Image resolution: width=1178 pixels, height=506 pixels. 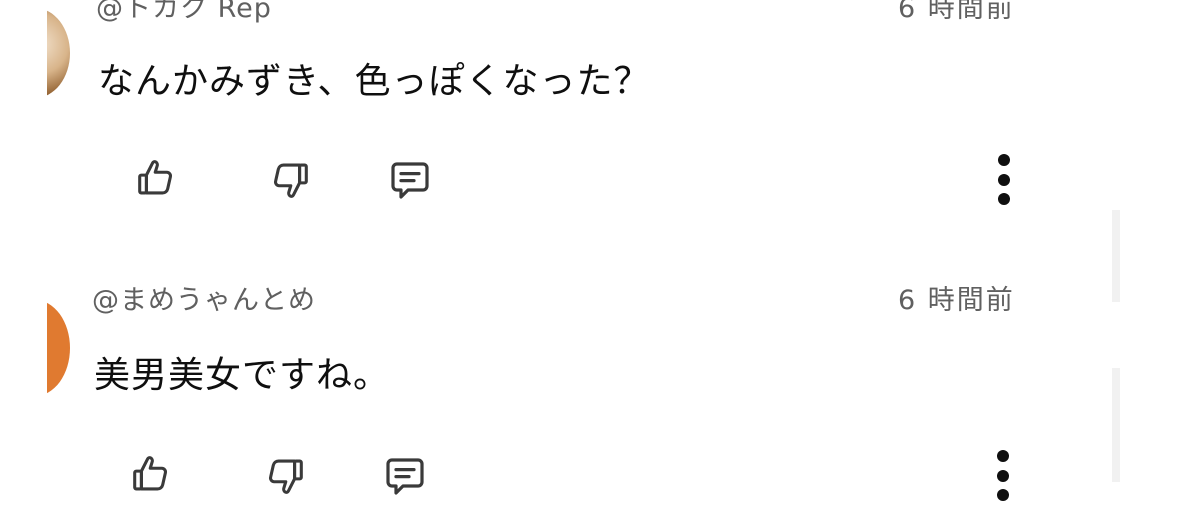 I want to click on comment-text: 美男美女ですね。, so click(x=242, y=375).